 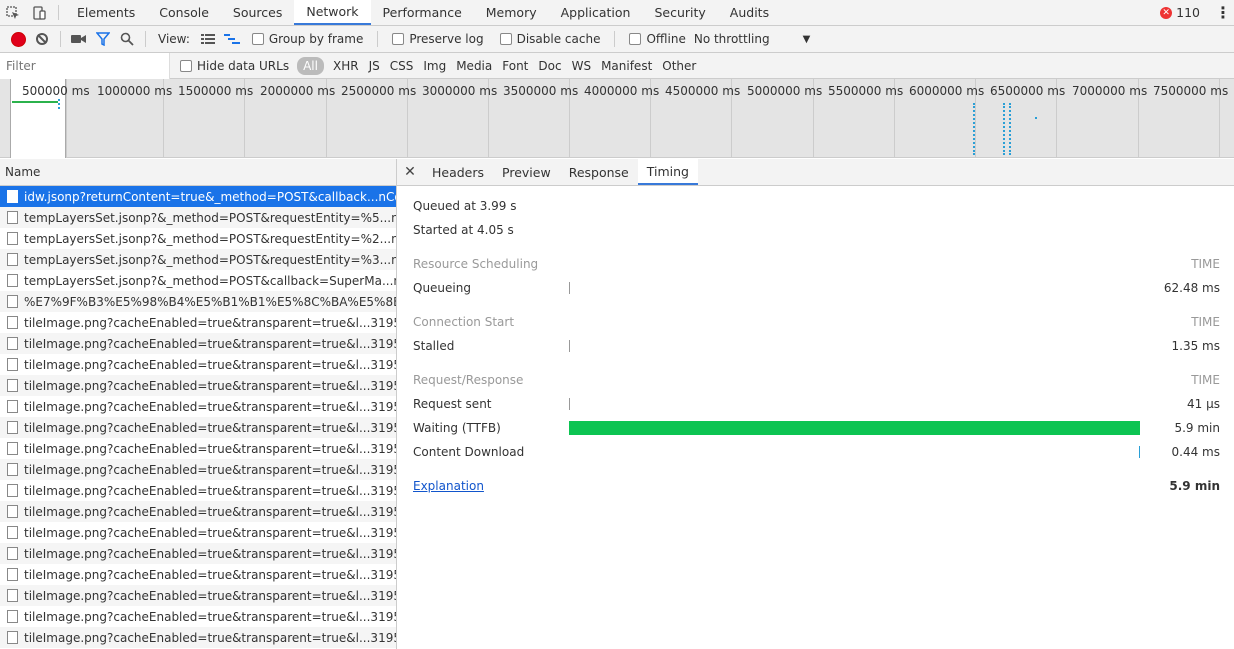 What do you see at coordinates (549, 66) in the screenshot?
I see `filter-type-doc: Doc` at bounding box center [549, 66].